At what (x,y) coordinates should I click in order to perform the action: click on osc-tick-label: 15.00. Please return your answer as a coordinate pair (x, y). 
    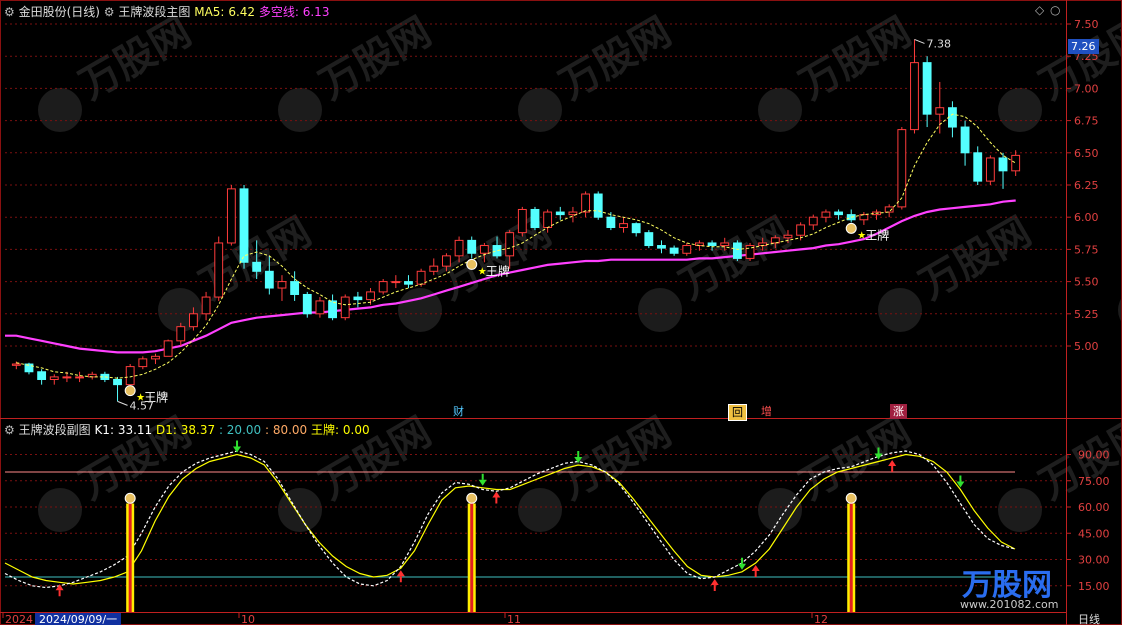
    Looking at the image, I should click on (1094, 586).